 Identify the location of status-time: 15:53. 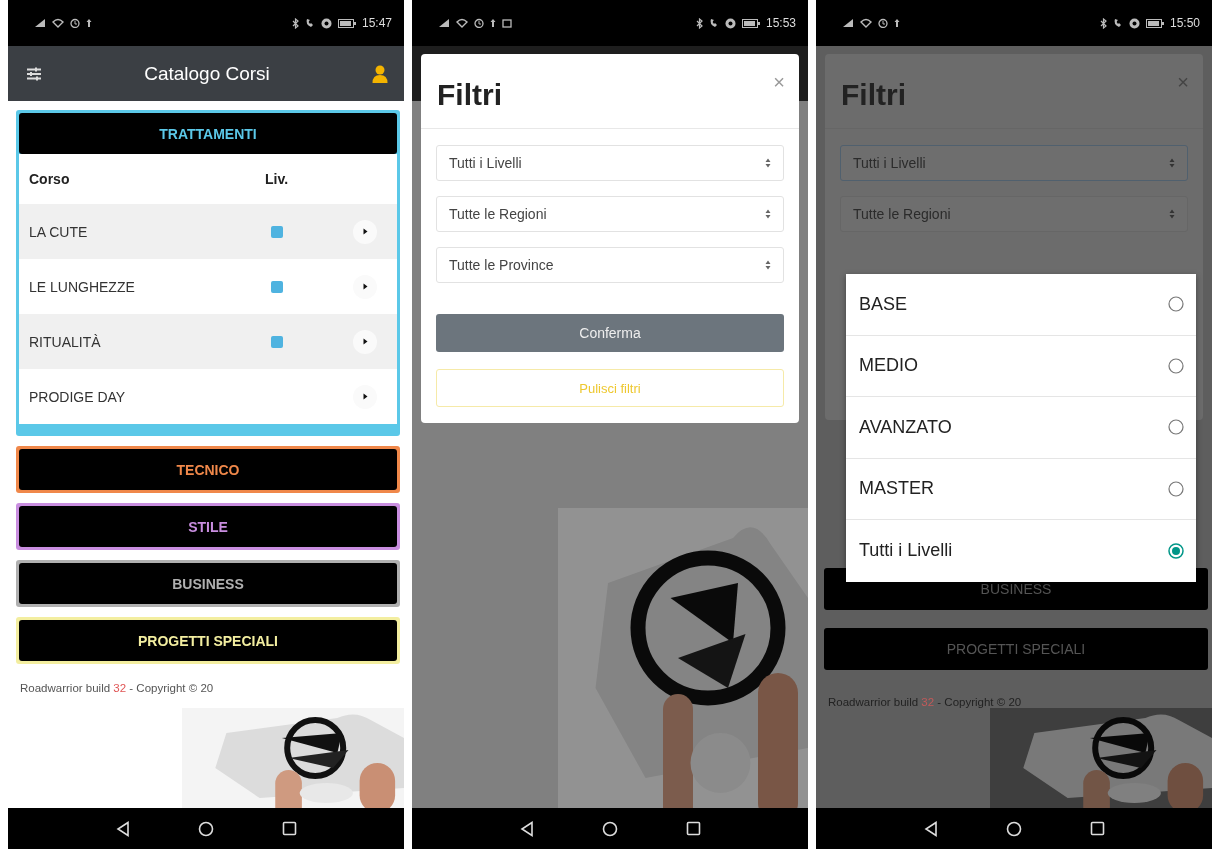
(780, 23).